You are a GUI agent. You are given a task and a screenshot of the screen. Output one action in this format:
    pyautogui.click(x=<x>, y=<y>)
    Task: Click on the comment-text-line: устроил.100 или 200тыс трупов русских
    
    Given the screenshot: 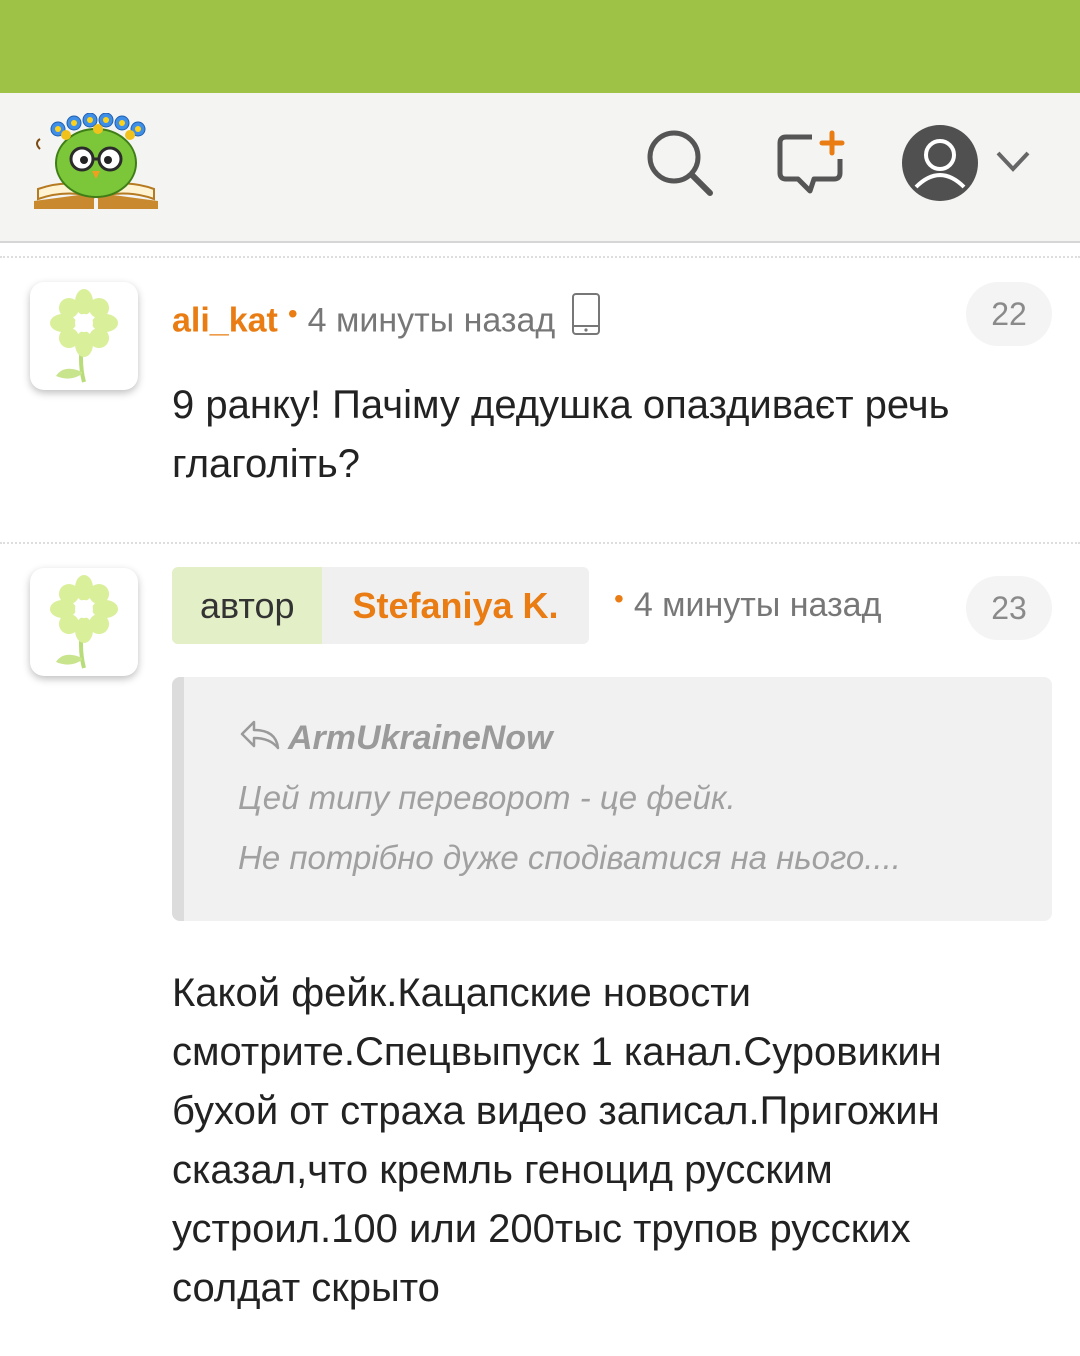 What is the action you would take?
    pyautogui.click(x=541, y=1229)
    